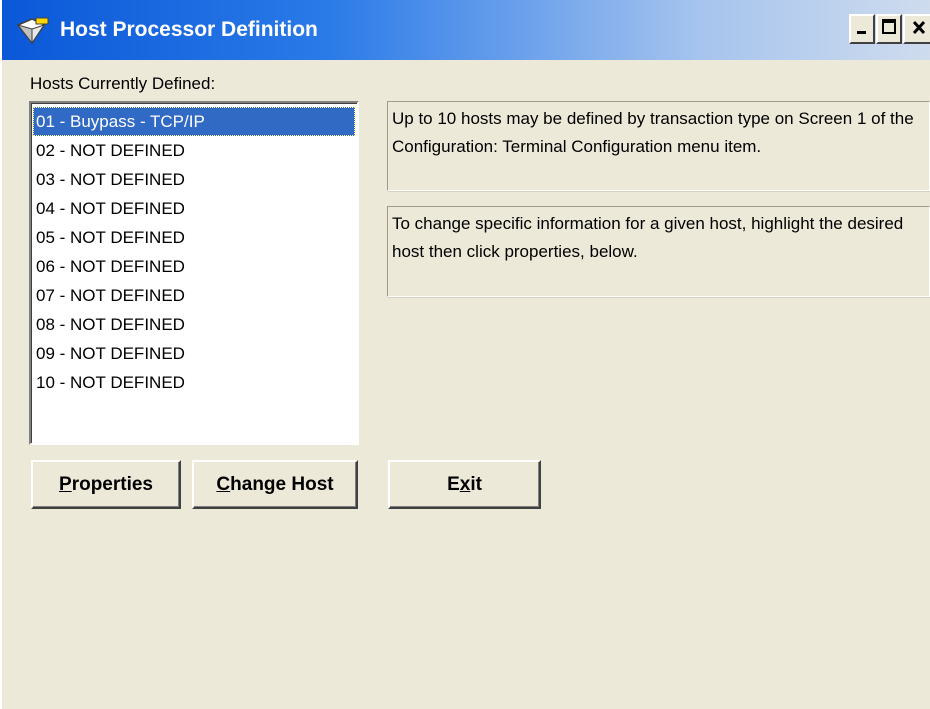  What do you see at coordinates (194, 266) in the screenshot?
I see `list-item: 06 - NOT DEFINED` at bounding box center [194, 266].